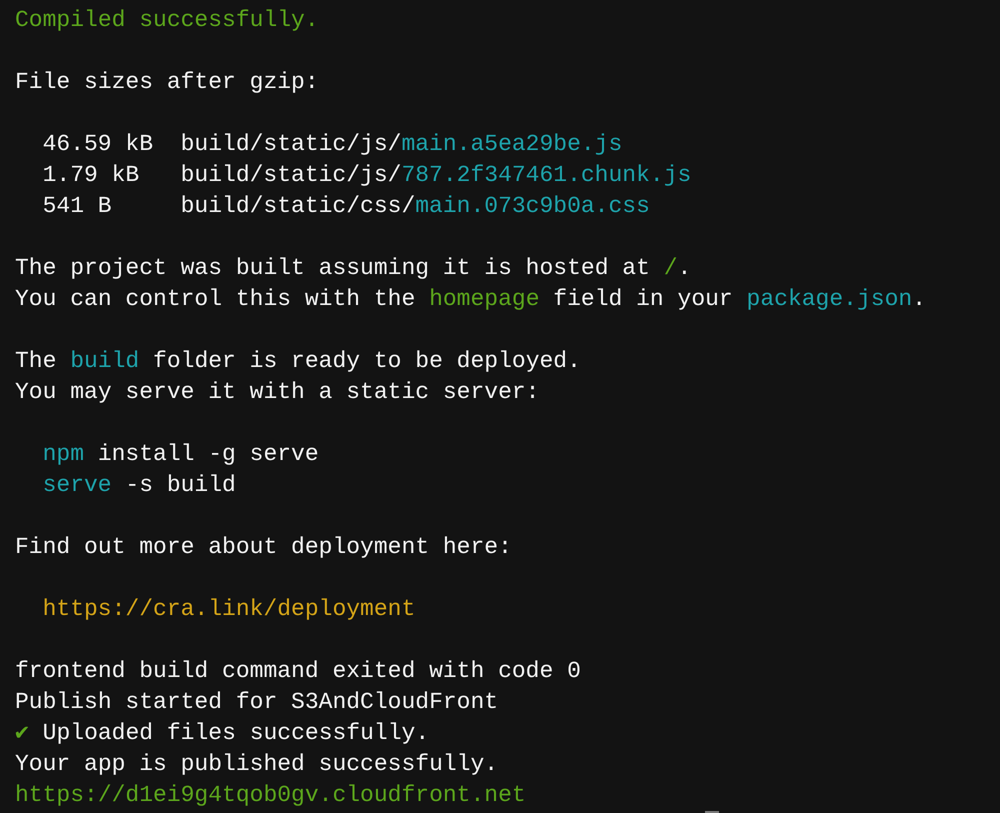 The image size is (1000, 813). I want to click on file-size: 541 B, so click(77, 206).